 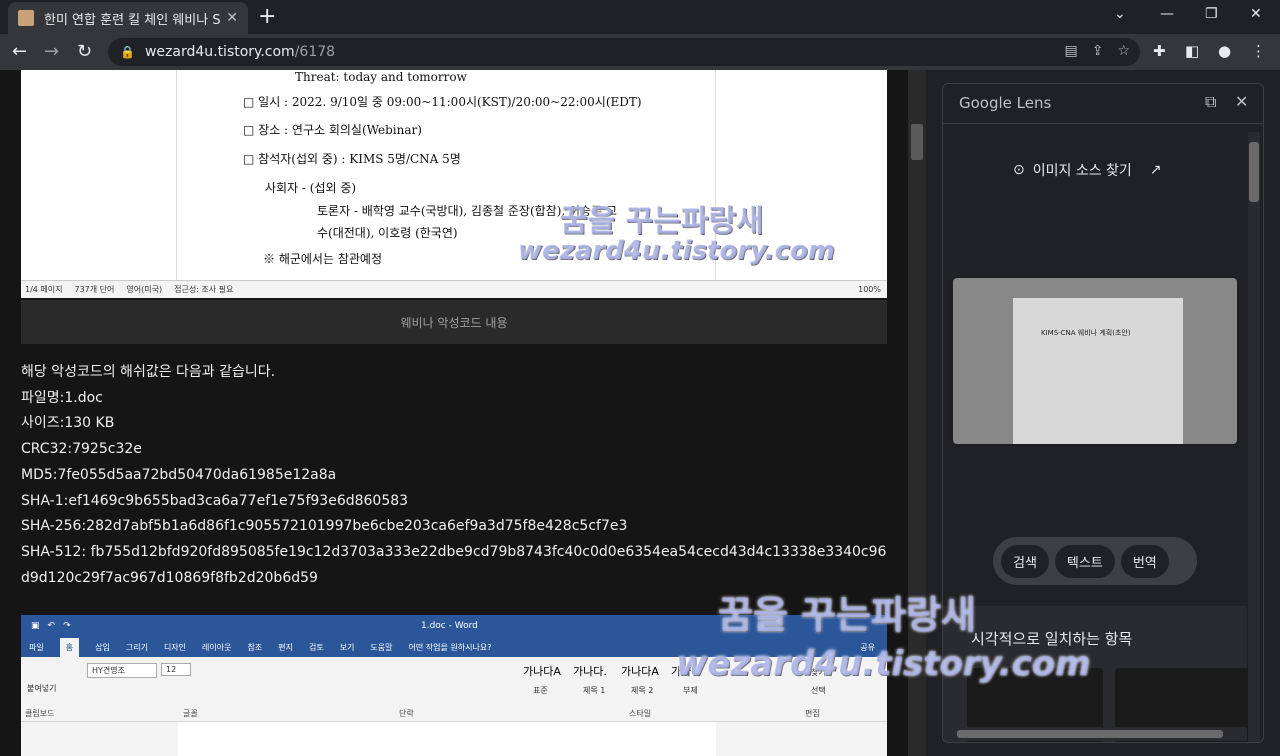 What do you see at coordinates (869, 289) in the screenshot?
I see `status-zoom: 100%` at bounding box center [869, 289].